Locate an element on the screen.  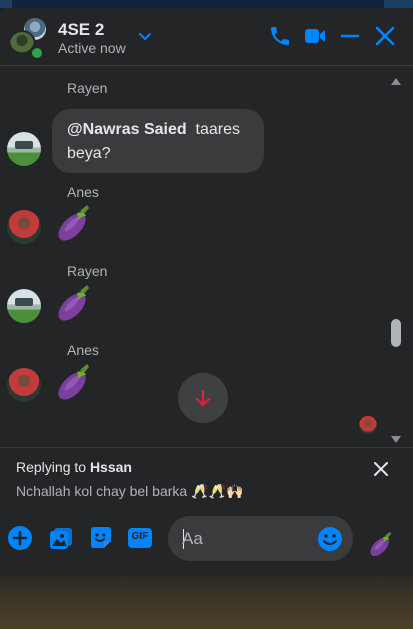
group-avatar is located at coordinates (29, 38).